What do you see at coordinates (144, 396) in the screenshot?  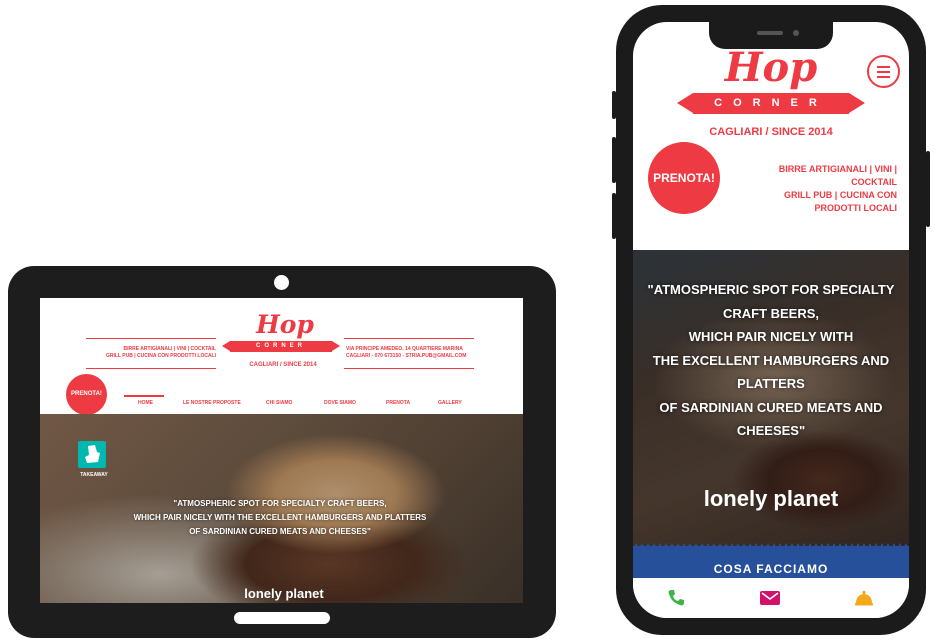 I see `nav-active-indicator` at bounding box center [144, 396].